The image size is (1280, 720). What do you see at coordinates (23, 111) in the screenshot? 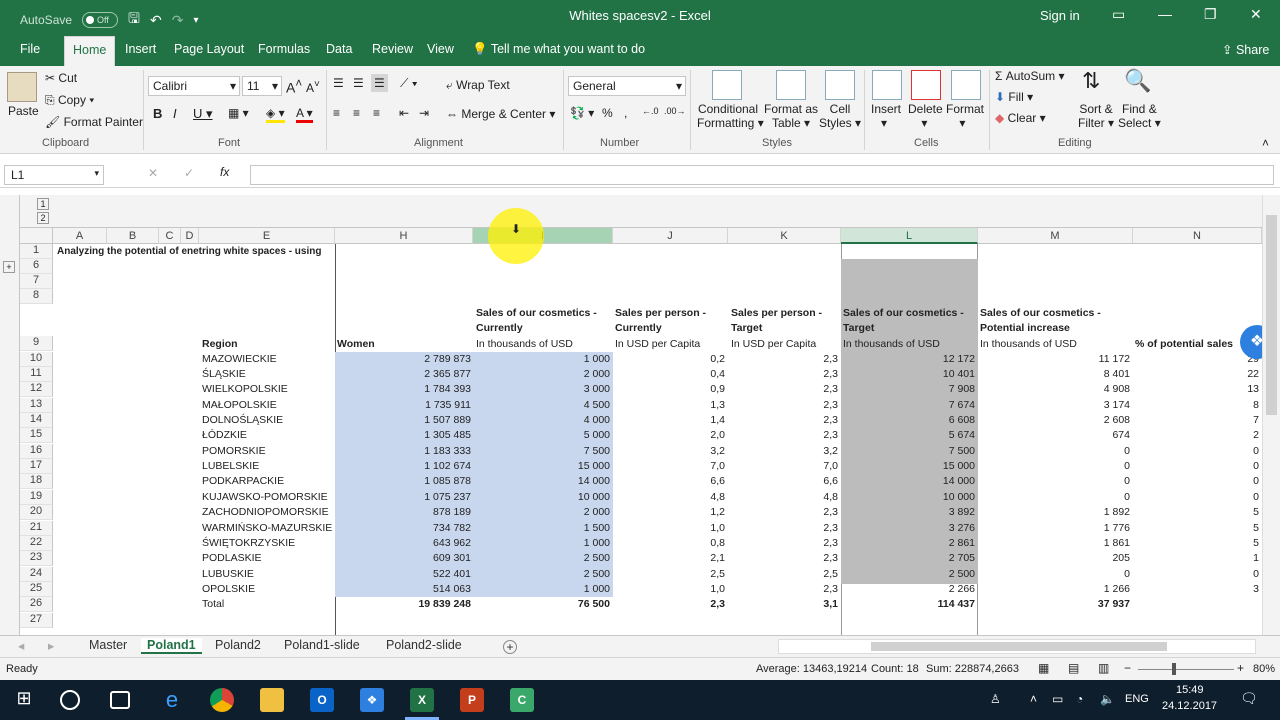
I see `paste-button: Paste` at bounding box center [23, 111].